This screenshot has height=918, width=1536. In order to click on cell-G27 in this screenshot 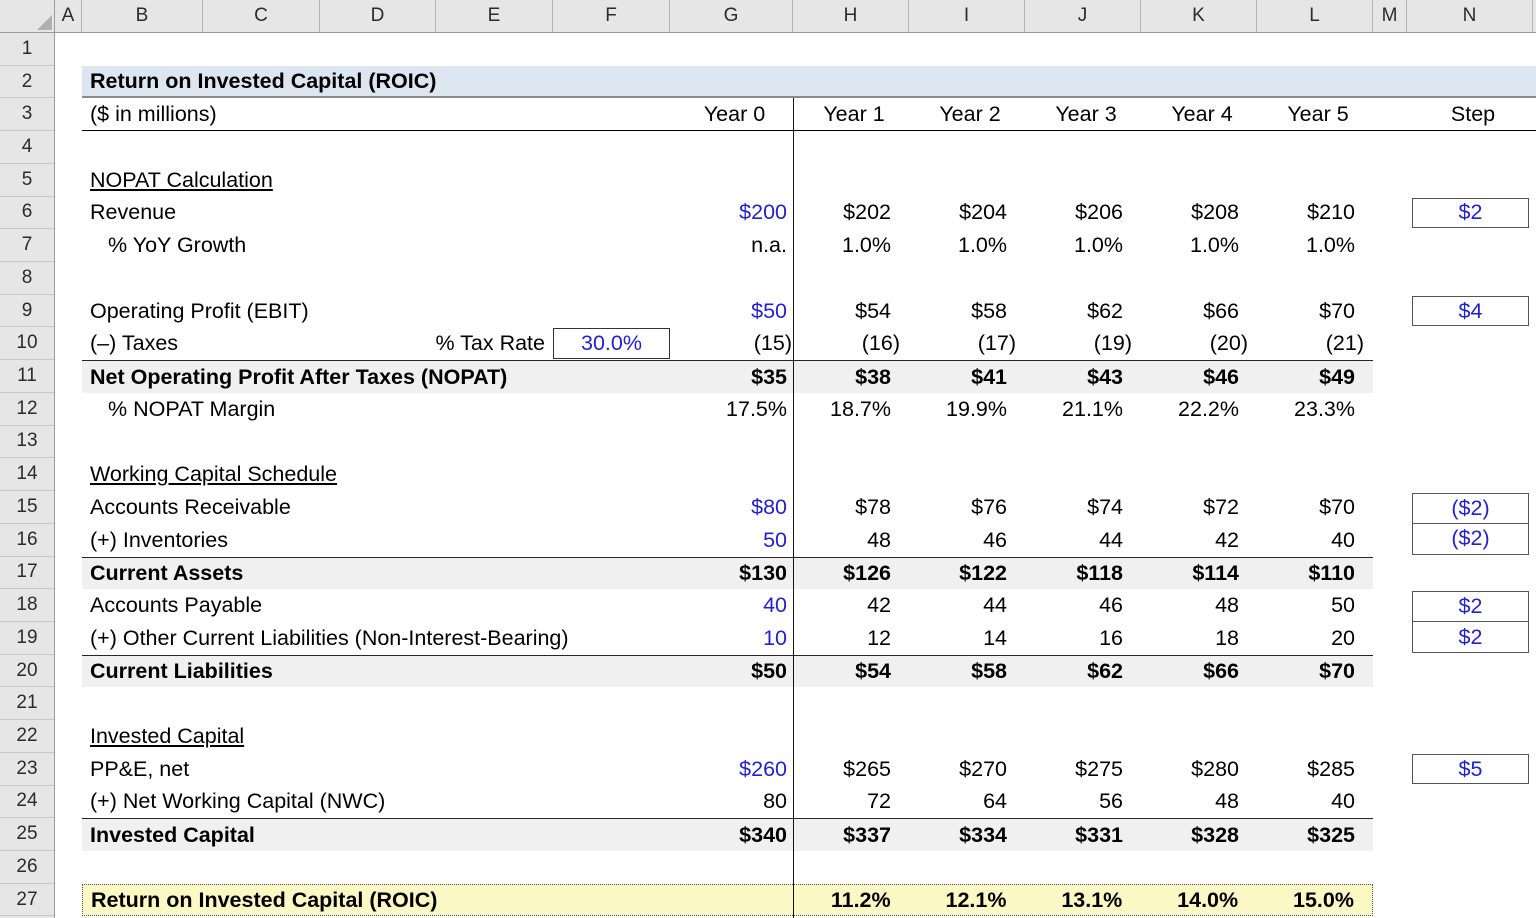, I will do `click(731, 900)`.